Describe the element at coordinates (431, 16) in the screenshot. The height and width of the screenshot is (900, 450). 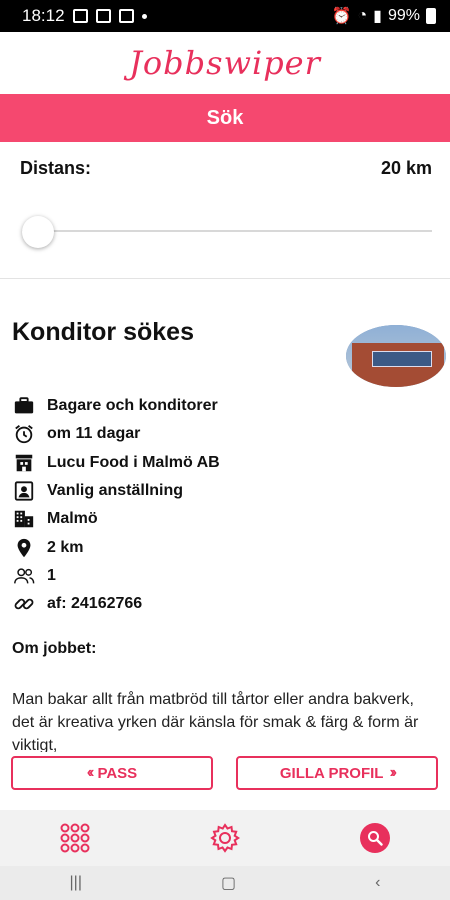
I see `battery-icon` at that location.